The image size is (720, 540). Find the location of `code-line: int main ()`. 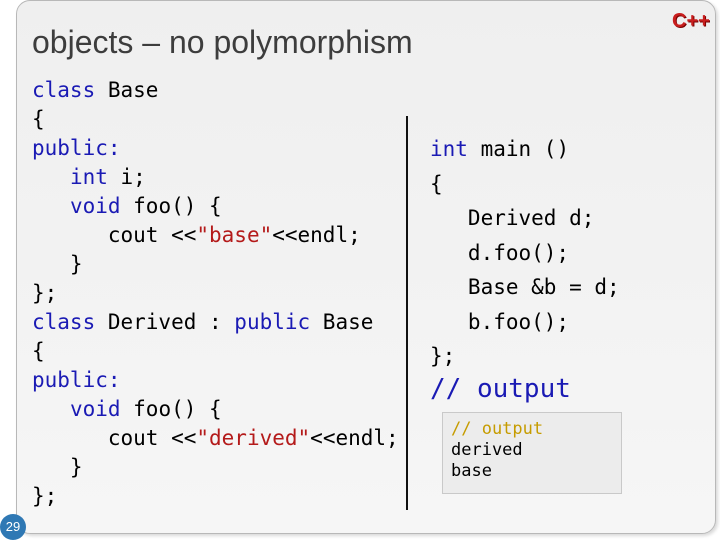

code-line: int main () is located at coordinates (500, 149).